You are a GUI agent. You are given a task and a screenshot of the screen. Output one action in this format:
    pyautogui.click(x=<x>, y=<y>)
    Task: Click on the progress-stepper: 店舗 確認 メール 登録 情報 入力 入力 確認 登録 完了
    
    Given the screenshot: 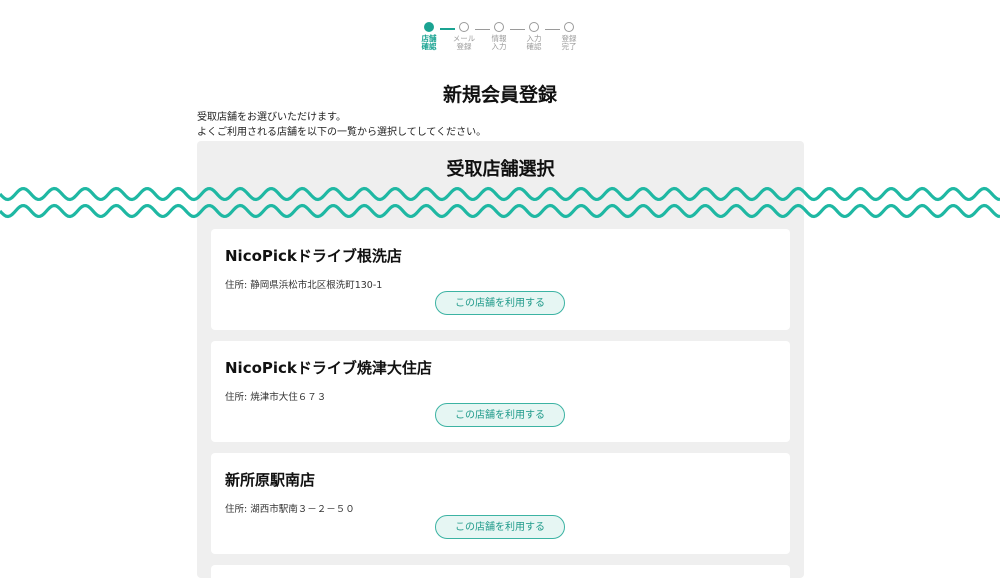 What is the action you would take?
    pyautogui.click(x=501, y=40)
    